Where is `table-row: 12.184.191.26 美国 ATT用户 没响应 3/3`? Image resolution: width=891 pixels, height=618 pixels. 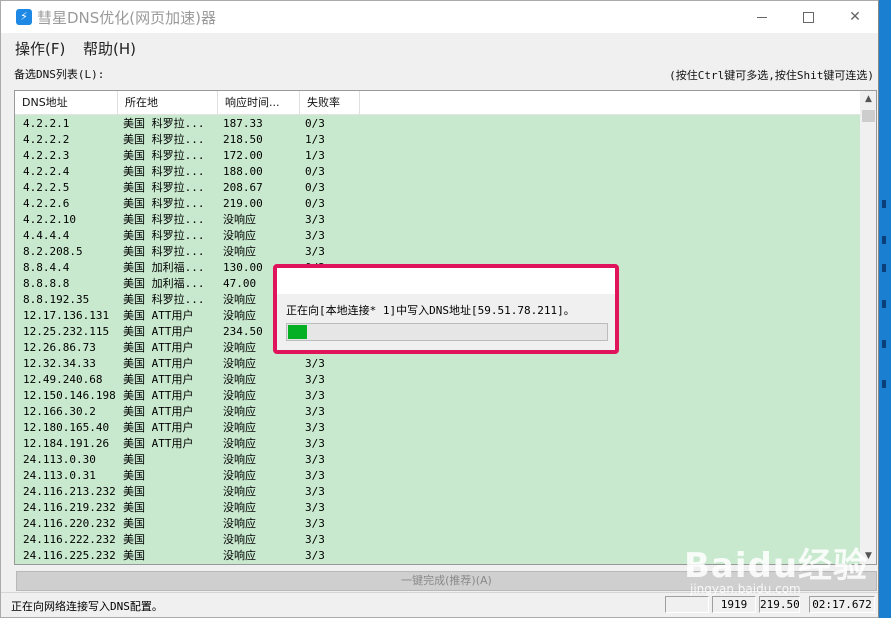
table-row: 12.184.191.26 美国 ATT用户 没响应 3/3 is located at coordinates (437, 444).